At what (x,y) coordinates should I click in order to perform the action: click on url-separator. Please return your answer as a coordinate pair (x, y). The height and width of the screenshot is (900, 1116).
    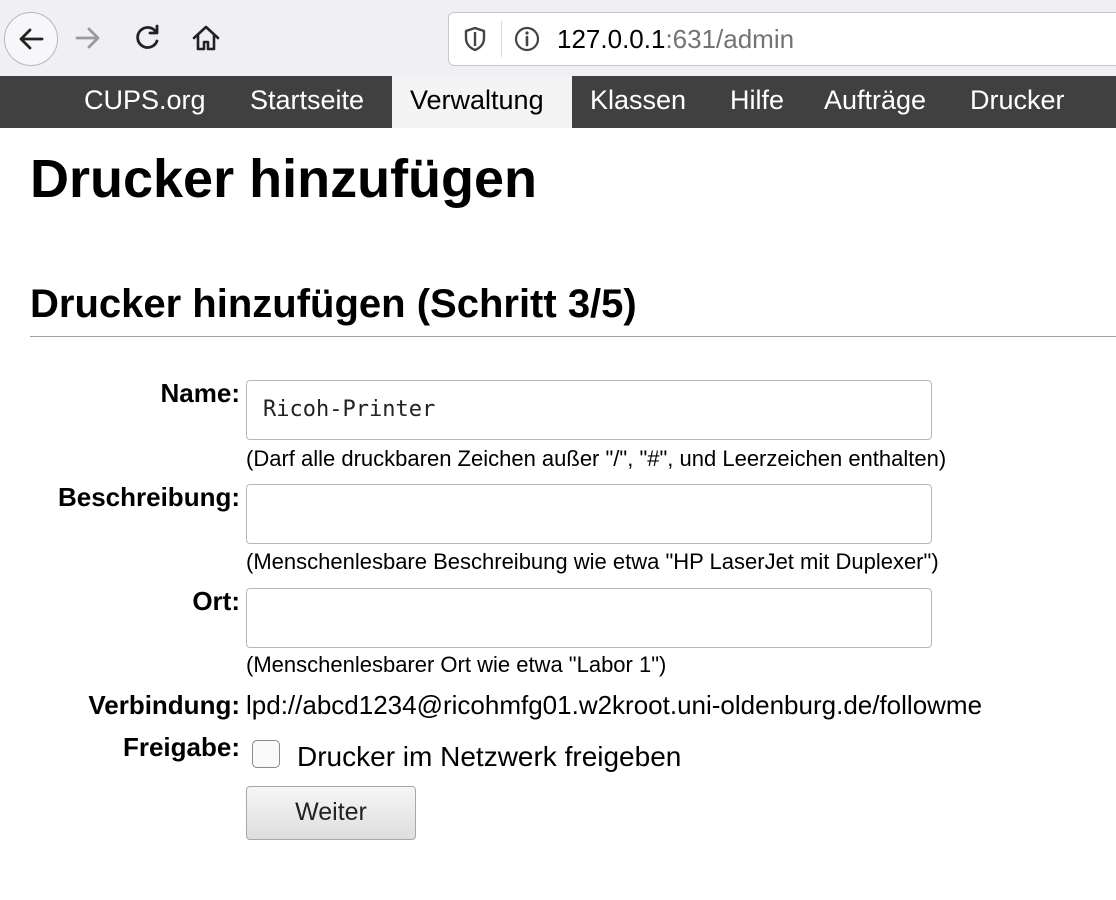
    Looking at the image, I should click on (501, 39).